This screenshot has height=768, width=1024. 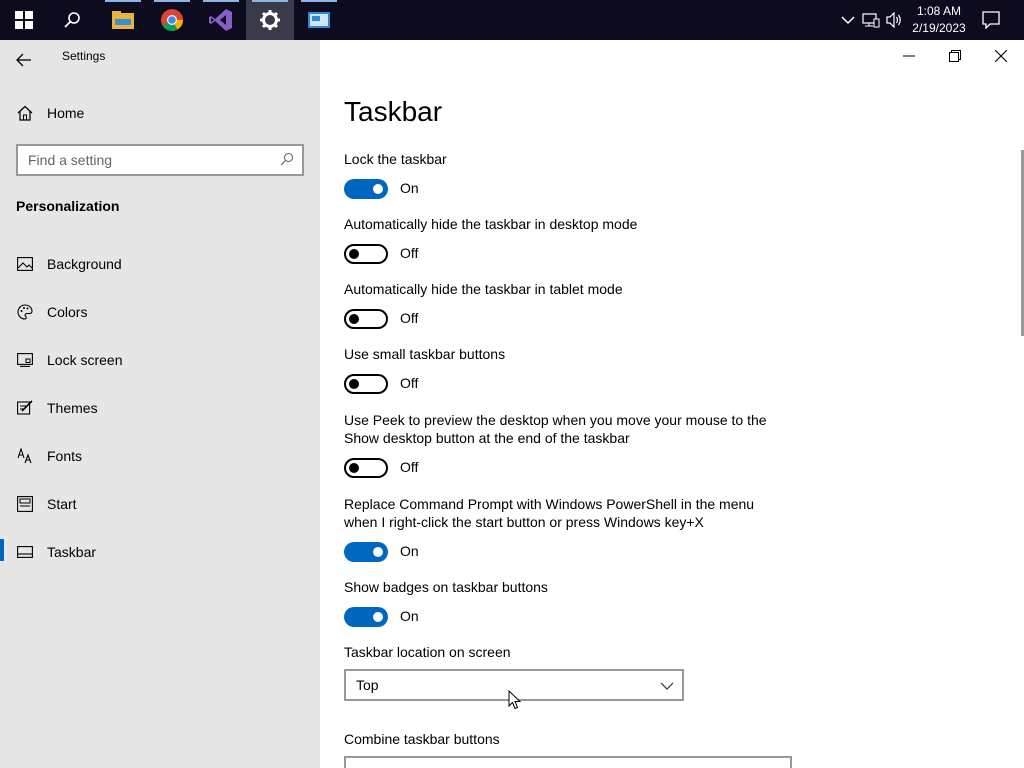 What do you see at coordinates (160, 361) in the screenshot?
I see `sidebar-item-lock-screen: Lock screen` at bounding box center [160, 361].